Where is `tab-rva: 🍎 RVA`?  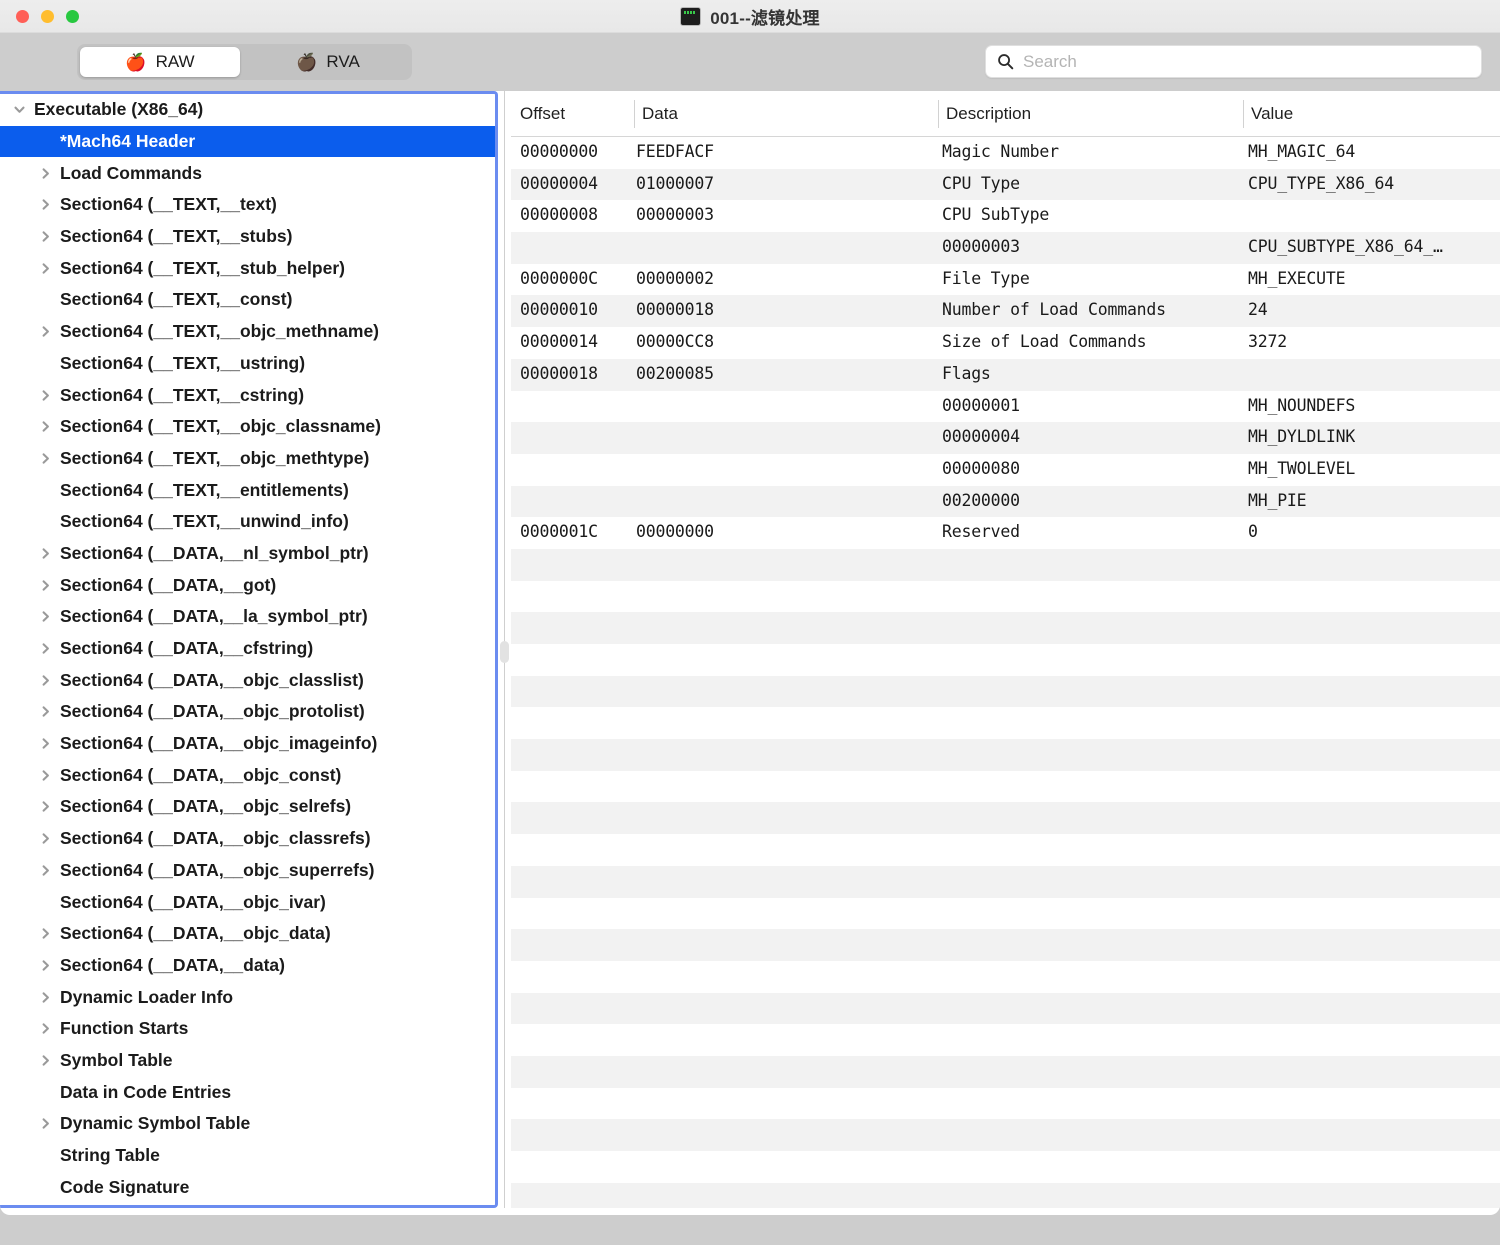 tab-rva: 🍎 RVA is located at coordinates (328, 62).